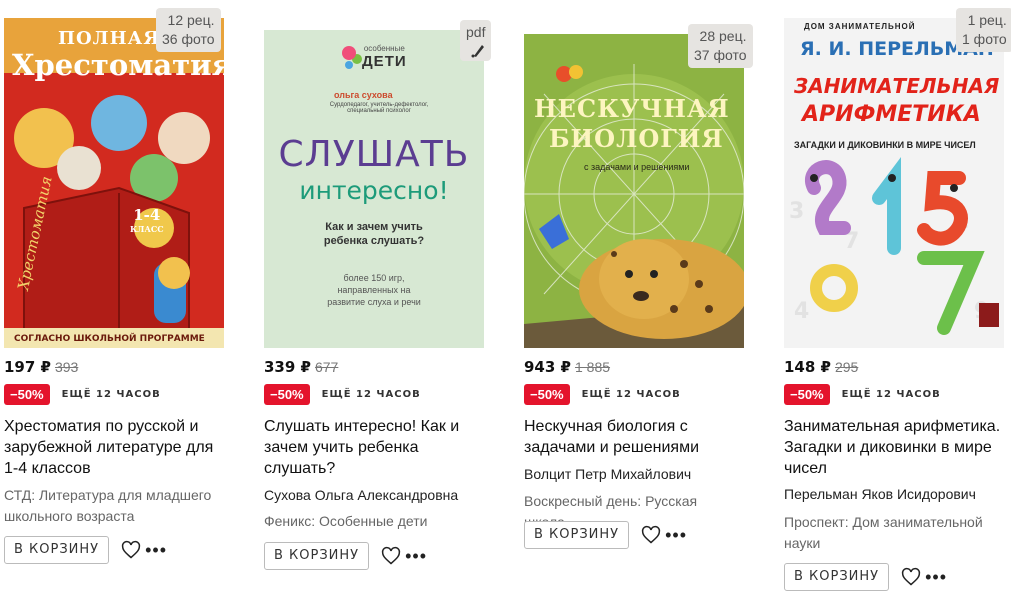 Image resolution: width=1011 pixels, height=602 pixels. Describe the element at coordinates (984, 39) in the screenshot. I see `photo-count: 1 фото` at that location.